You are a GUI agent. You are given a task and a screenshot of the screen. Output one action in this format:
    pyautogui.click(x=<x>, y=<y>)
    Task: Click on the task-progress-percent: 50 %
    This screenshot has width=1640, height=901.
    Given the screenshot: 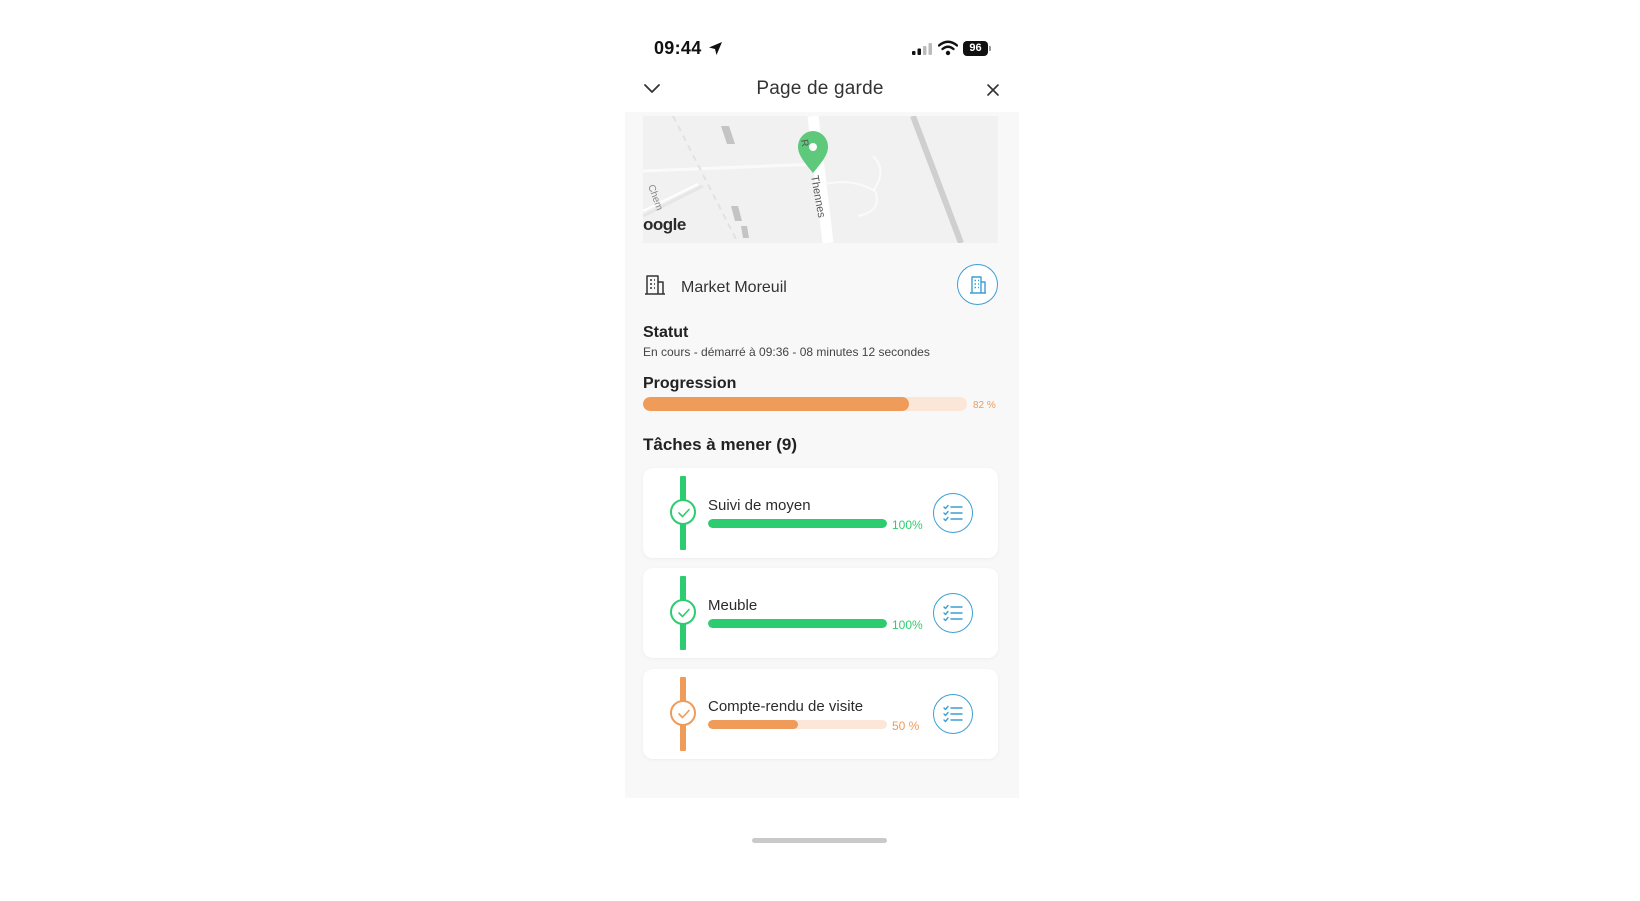 What is the action you would take?
    pyautogui.click(x=906, y=726)
    